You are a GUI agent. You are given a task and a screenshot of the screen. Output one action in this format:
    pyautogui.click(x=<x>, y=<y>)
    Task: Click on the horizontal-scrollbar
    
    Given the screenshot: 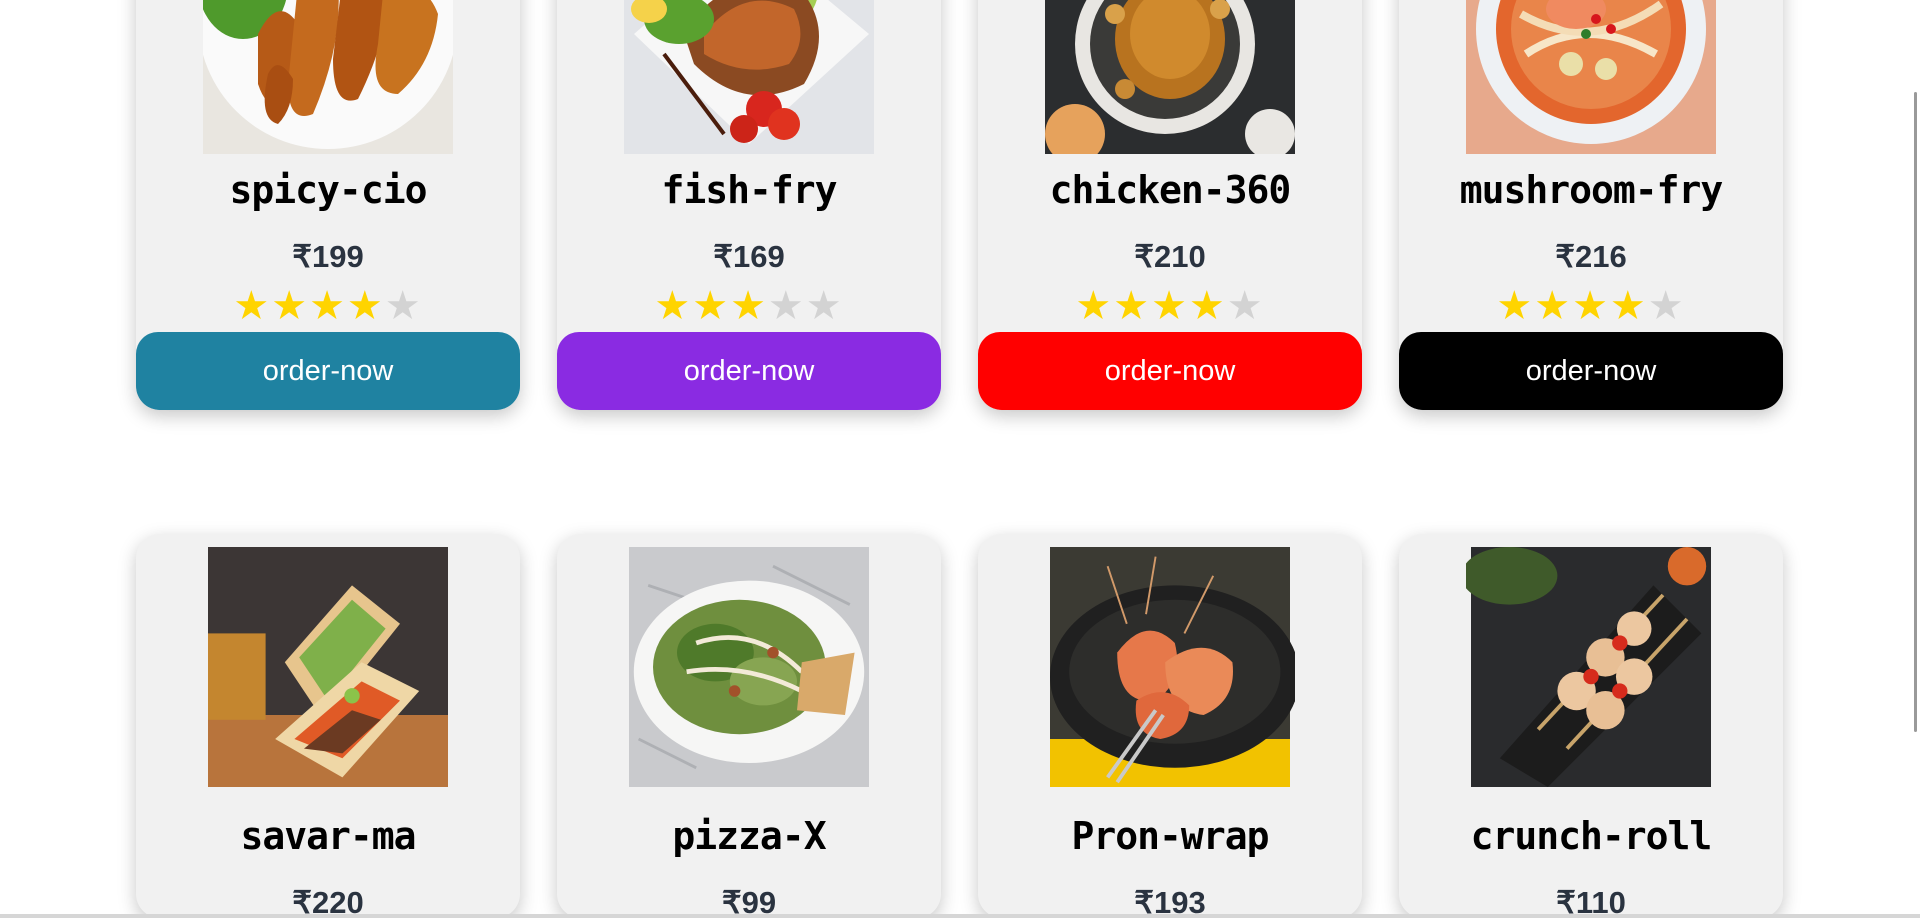 What is the action you would take?
    pyautogui.click(x=960, y=916)
    